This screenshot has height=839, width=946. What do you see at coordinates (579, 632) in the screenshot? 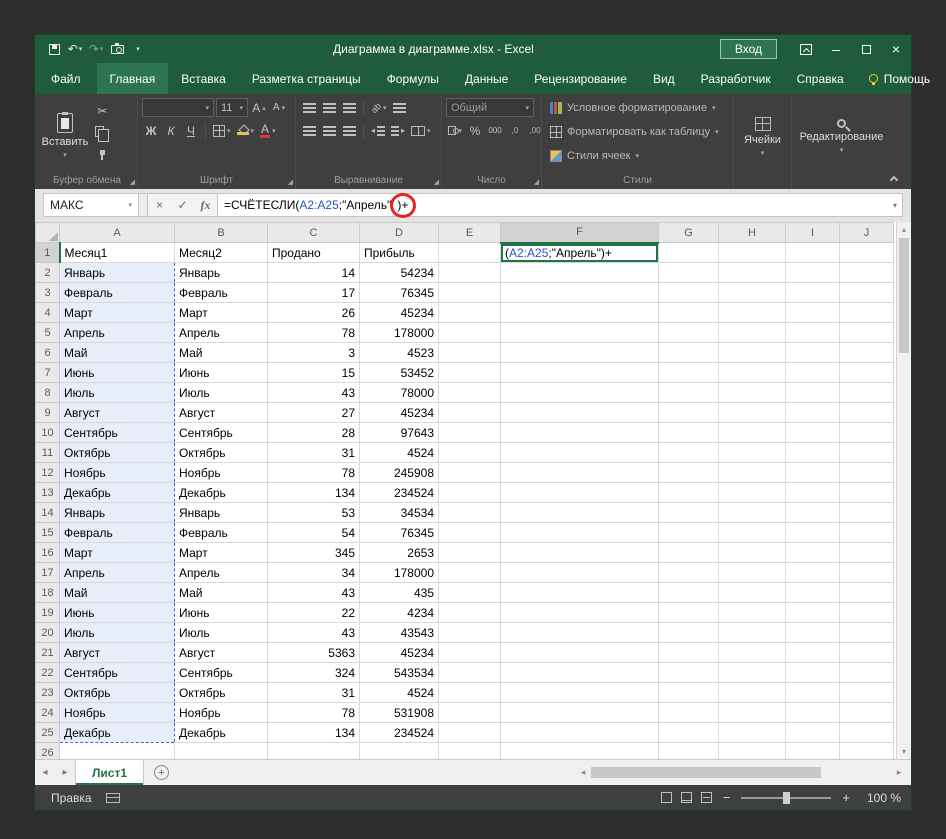
I see `cell-F20` at bounding box center [579, 632].